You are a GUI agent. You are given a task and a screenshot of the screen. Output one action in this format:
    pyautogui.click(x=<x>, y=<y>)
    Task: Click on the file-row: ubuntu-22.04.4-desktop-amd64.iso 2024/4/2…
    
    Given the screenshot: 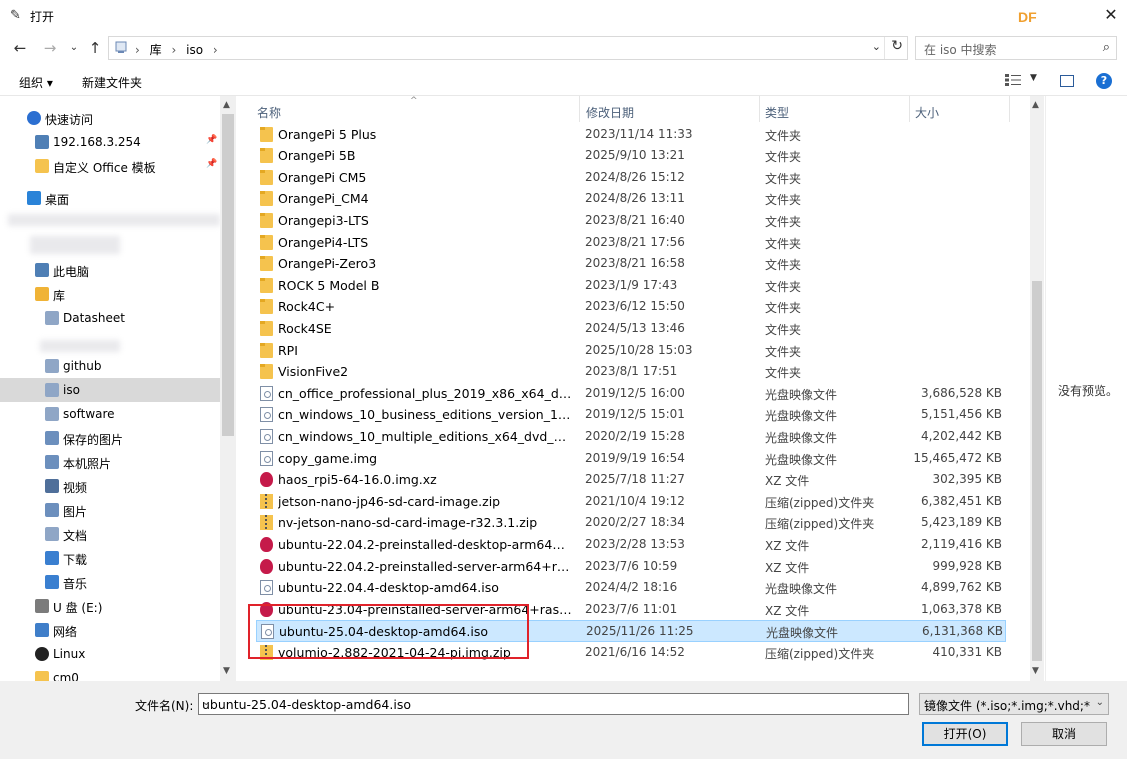 What is the action you would take?
    pyautogui.click(x=631, y=588)
    